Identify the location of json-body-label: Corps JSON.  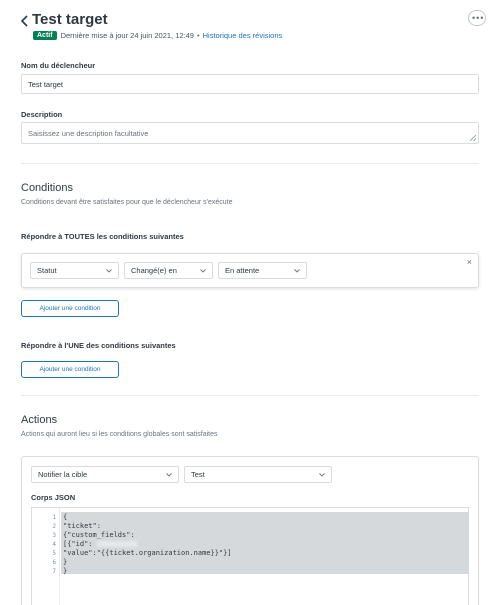
(53, 497).